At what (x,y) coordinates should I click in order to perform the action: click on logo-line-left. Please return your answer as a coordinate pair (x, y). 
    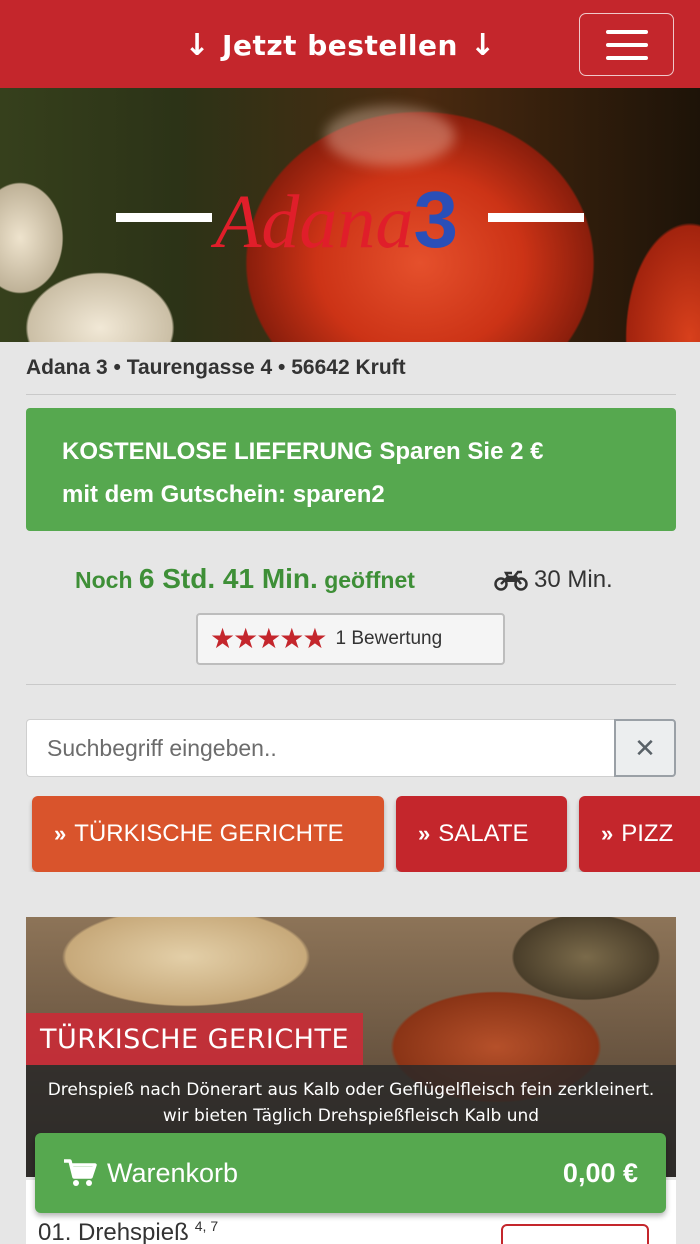
    Looking at the image, I should click on (164, 217).